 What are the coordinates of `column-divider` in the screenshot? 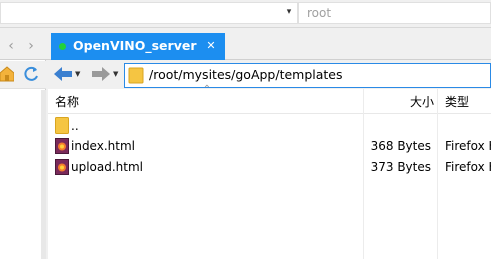 It's located at (437, 174).